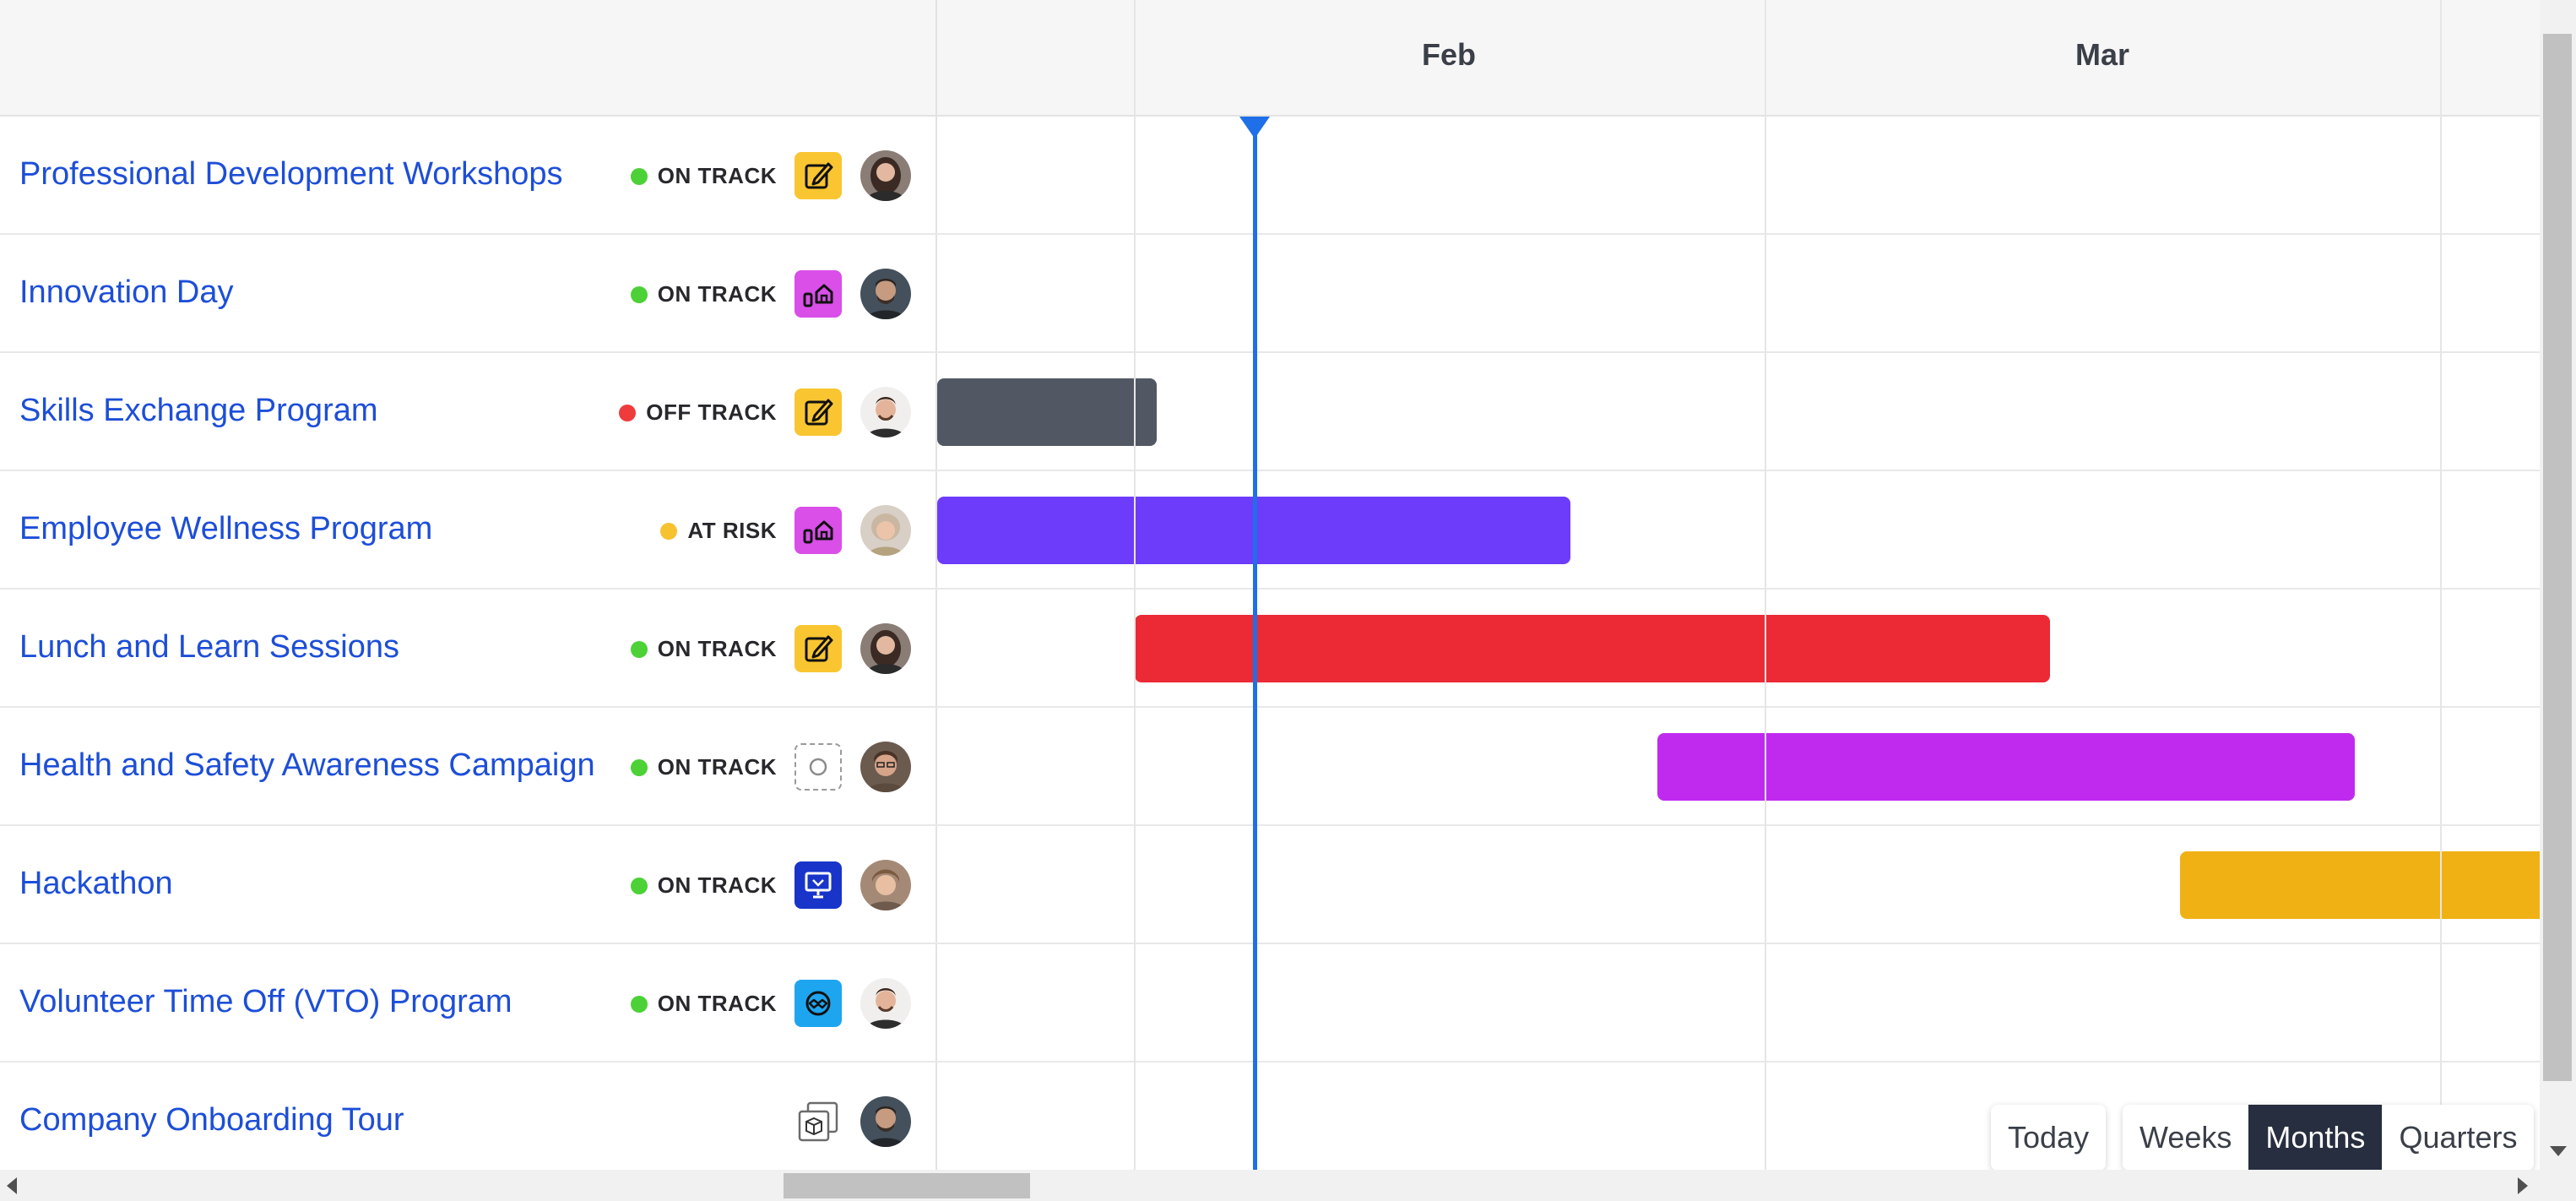 This screenshot has height=1201, width=2576. Describe the element at coordinates (212, 1120) in the screenshot. I see `project-title: Company Onboarding Tour` at that location.